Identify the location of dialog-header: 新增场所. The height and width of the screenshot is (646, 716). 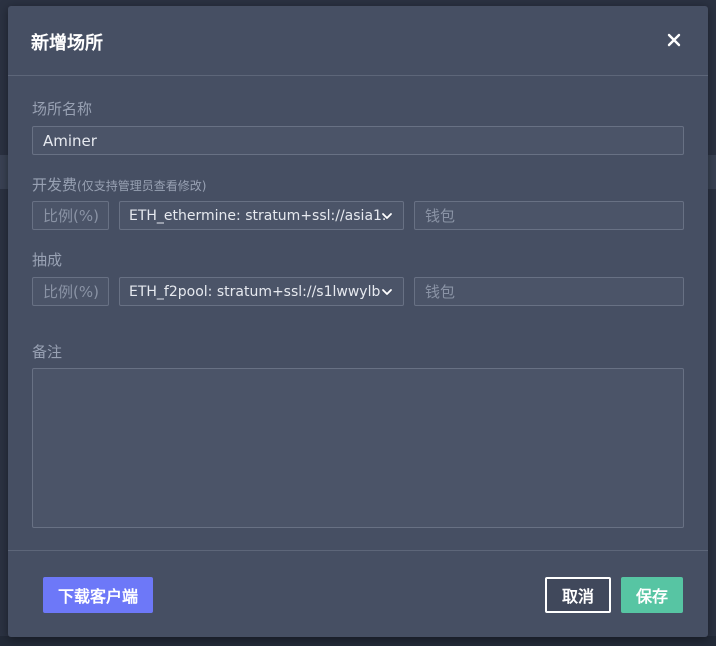
(358, 41).